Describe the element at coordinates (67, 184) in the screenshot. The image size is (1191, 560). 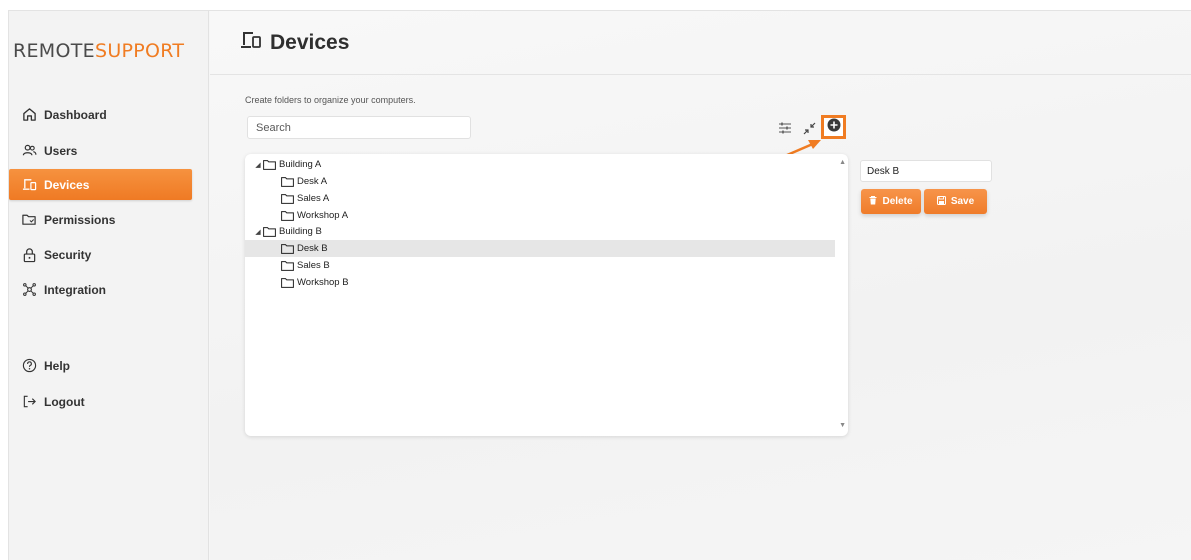
I see `sidebar-item-label: Devices` at that location.